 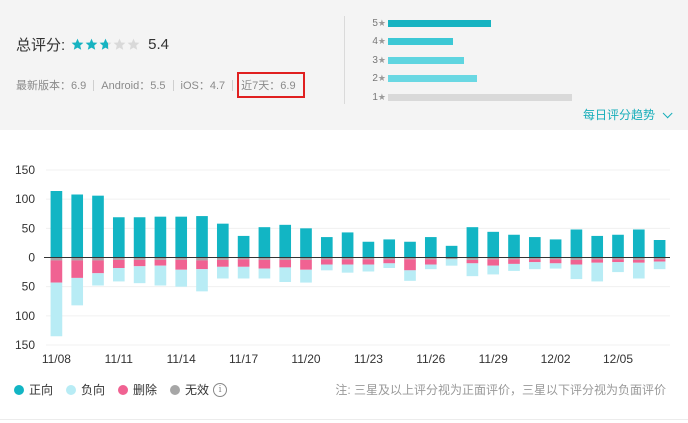 I want to click on legend-invalid: 无效 i, so click(x=199, y=389).